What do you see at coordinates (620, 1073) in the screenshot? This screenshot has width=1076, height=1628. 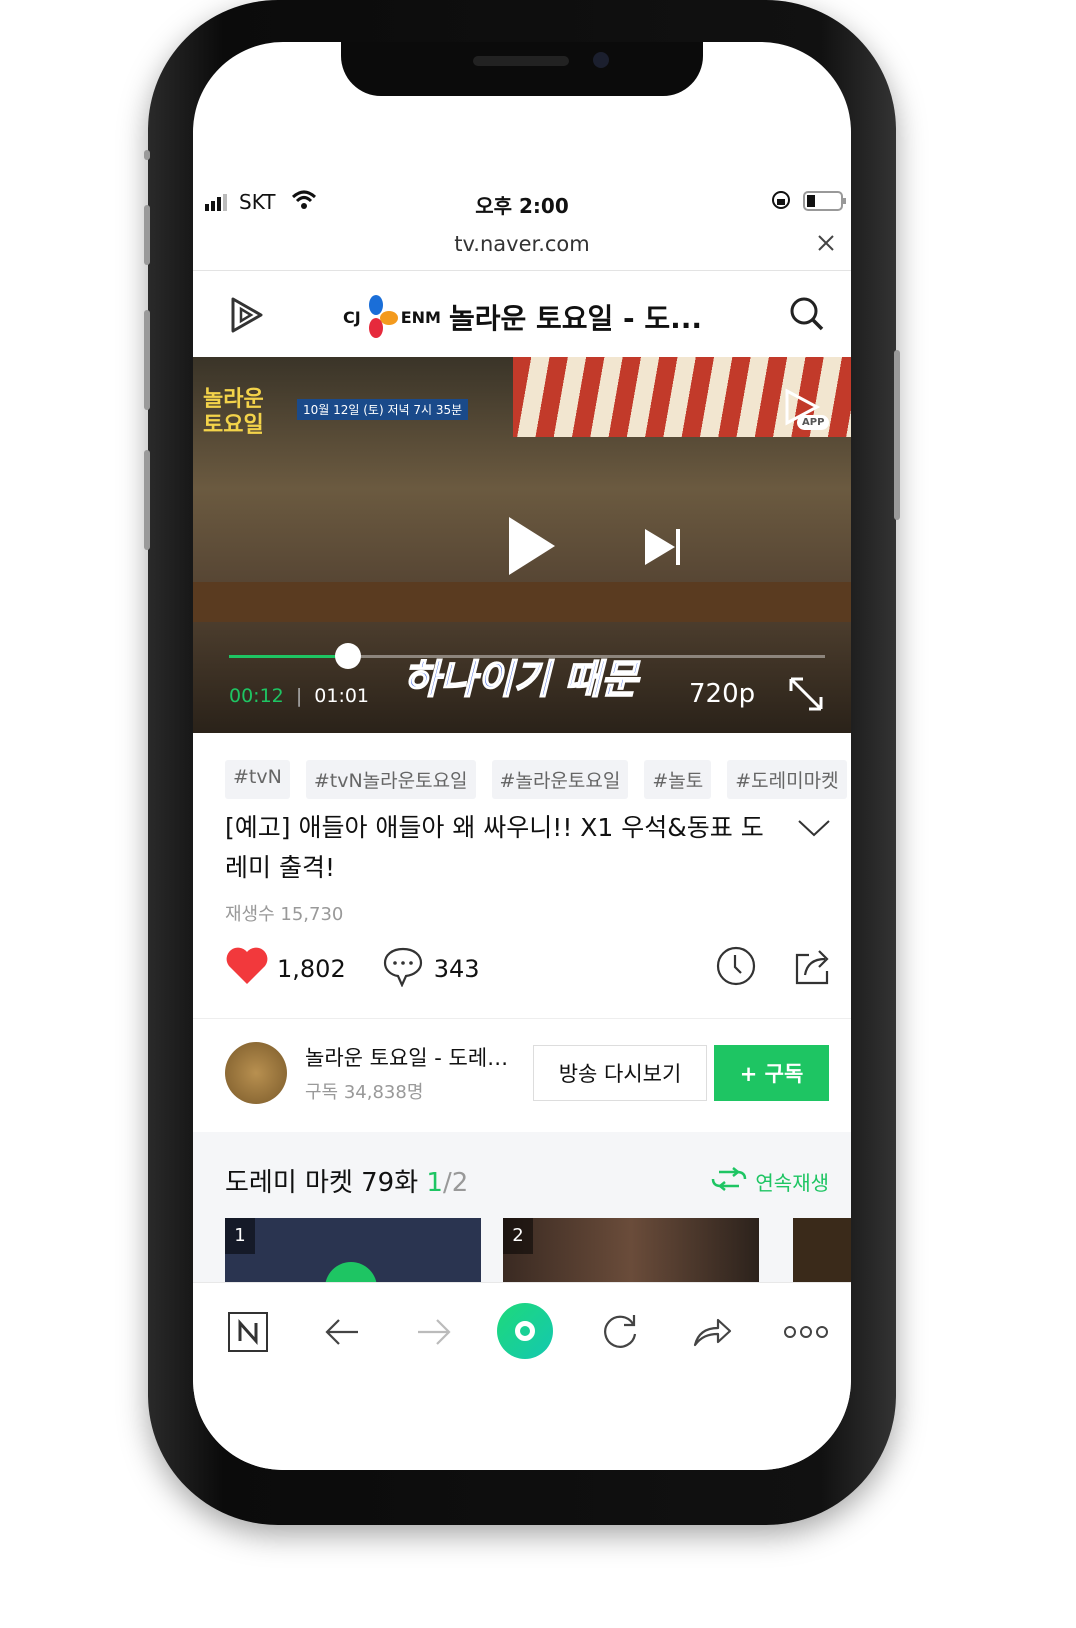 I see `replay-button: 방송 다시보기` at bounding box center [620, 1073].